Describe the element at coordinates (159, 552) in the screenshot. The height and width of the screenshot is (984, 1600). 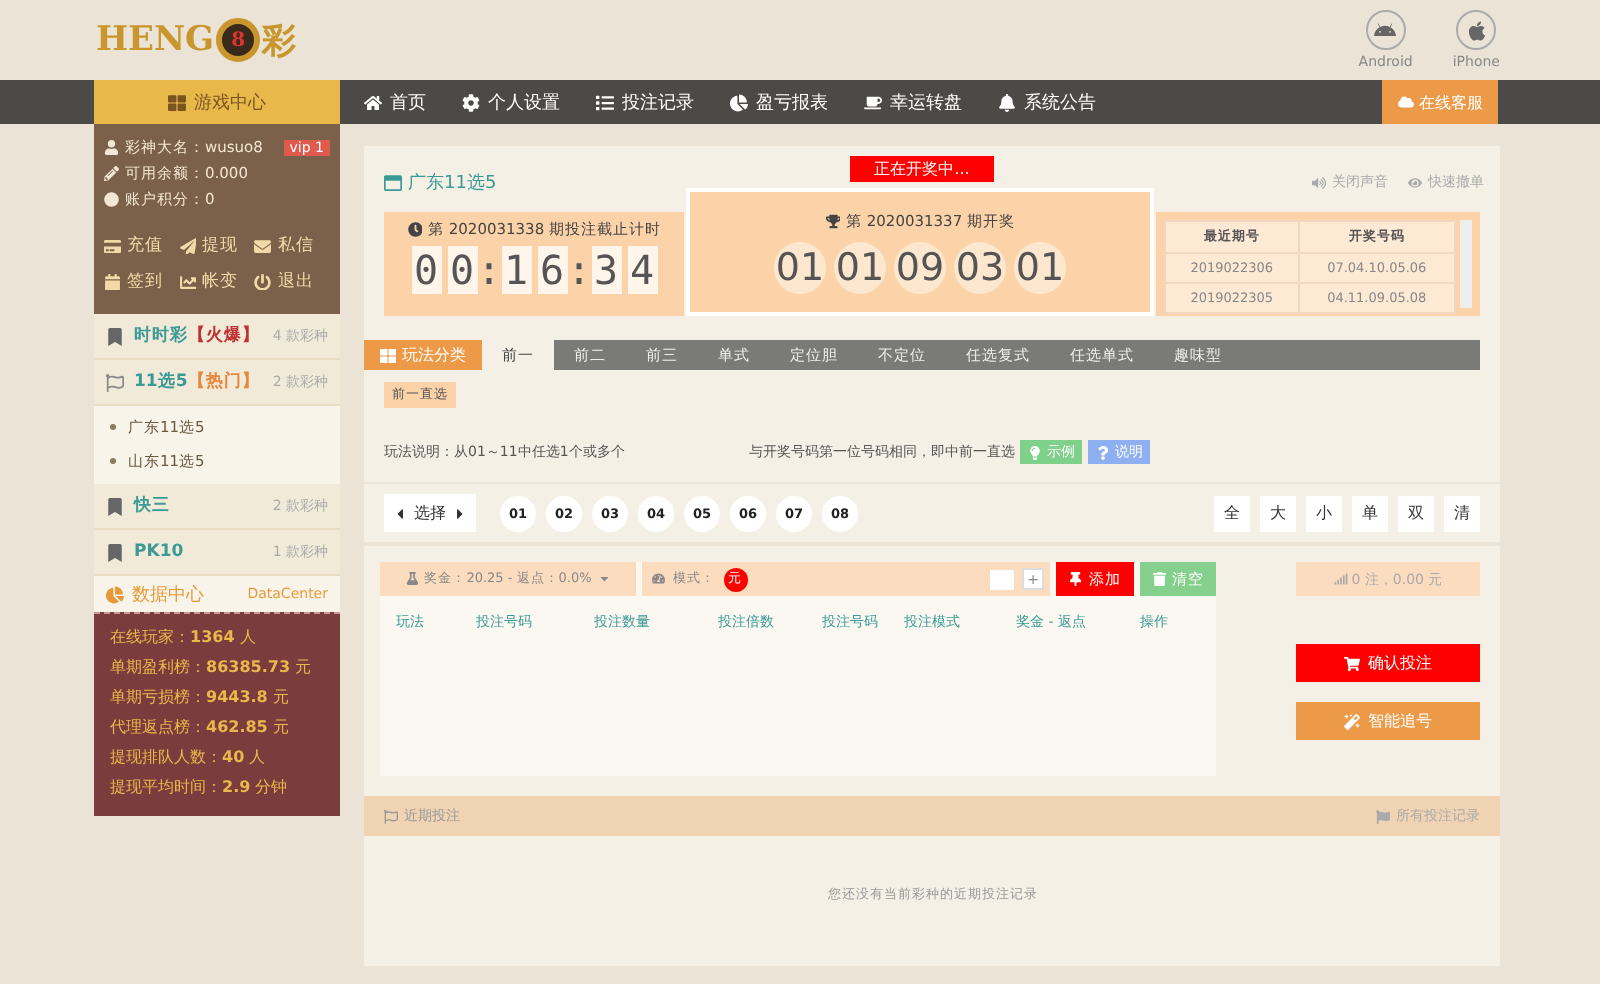
I see `category-name: PK10` at that location.